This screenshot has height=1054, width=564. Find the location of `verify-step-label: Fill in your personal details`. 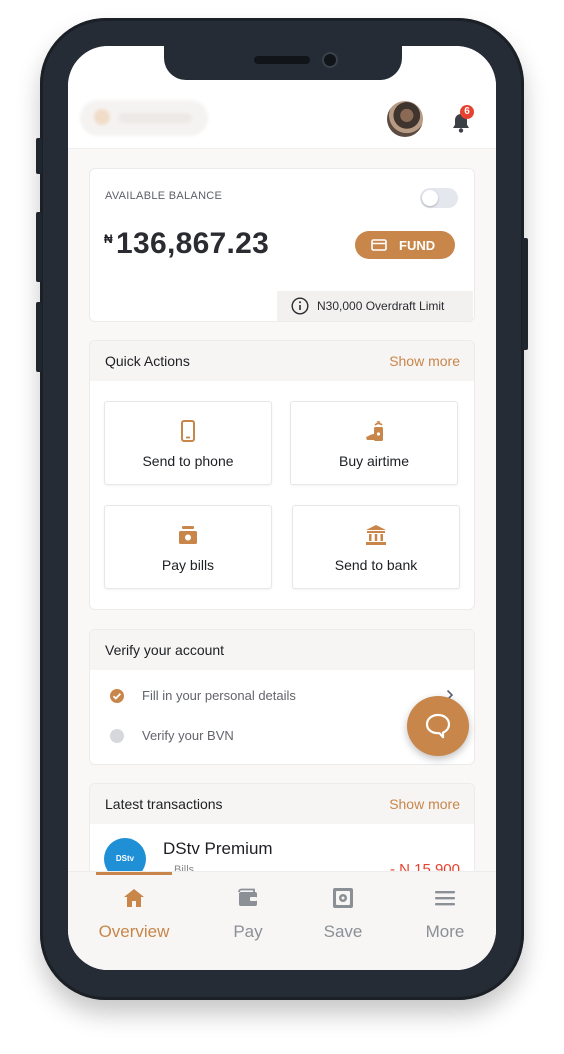

verify-step-label: Fill in your personal details is located at coordinates (219, 695).